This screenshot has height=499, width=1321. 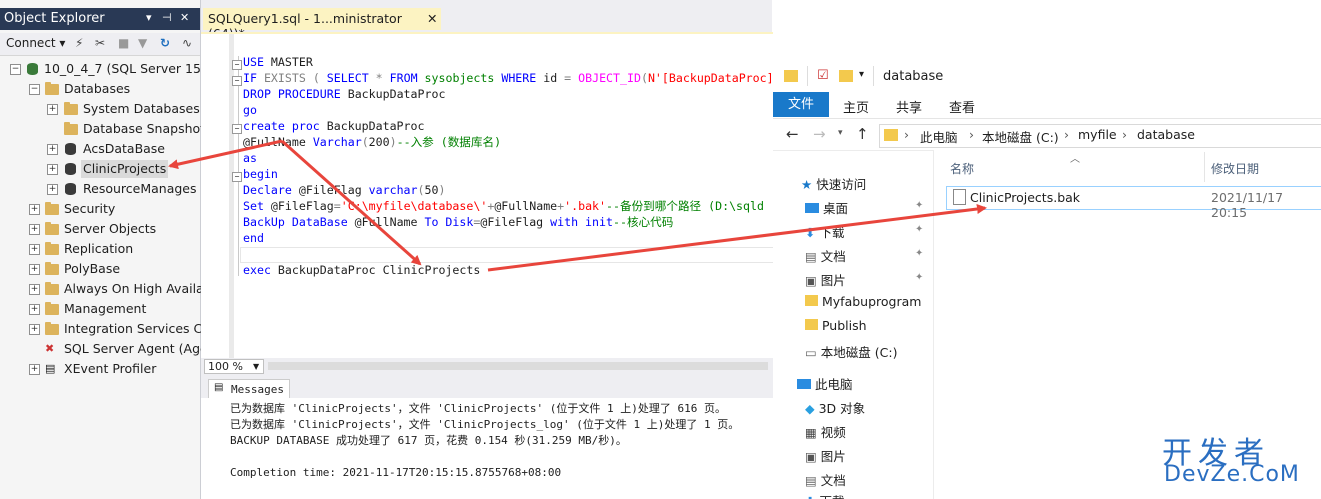 I want to click on arrow-to-backup-file, so click(x=737, y=238).